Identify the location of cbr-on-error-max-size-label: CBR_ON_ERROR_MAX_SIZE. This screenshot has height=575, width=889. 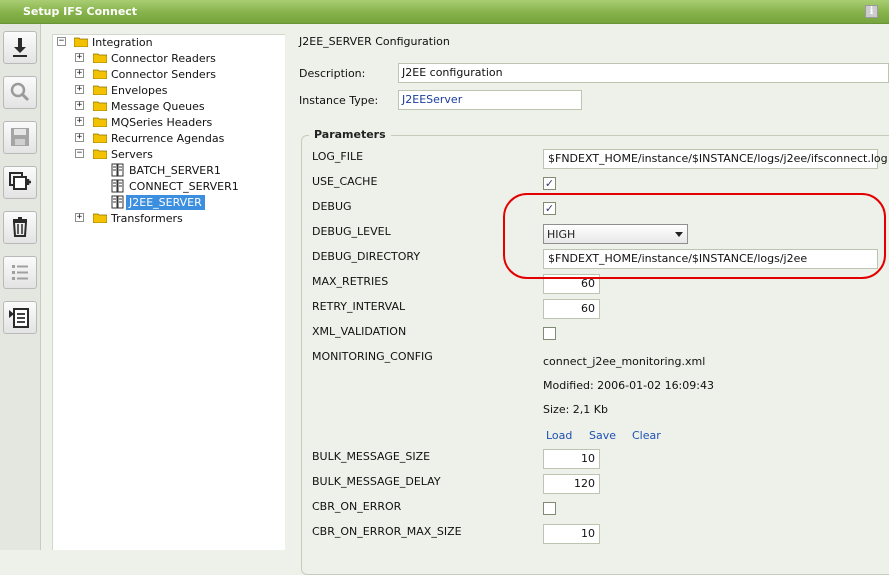
(387, 531).